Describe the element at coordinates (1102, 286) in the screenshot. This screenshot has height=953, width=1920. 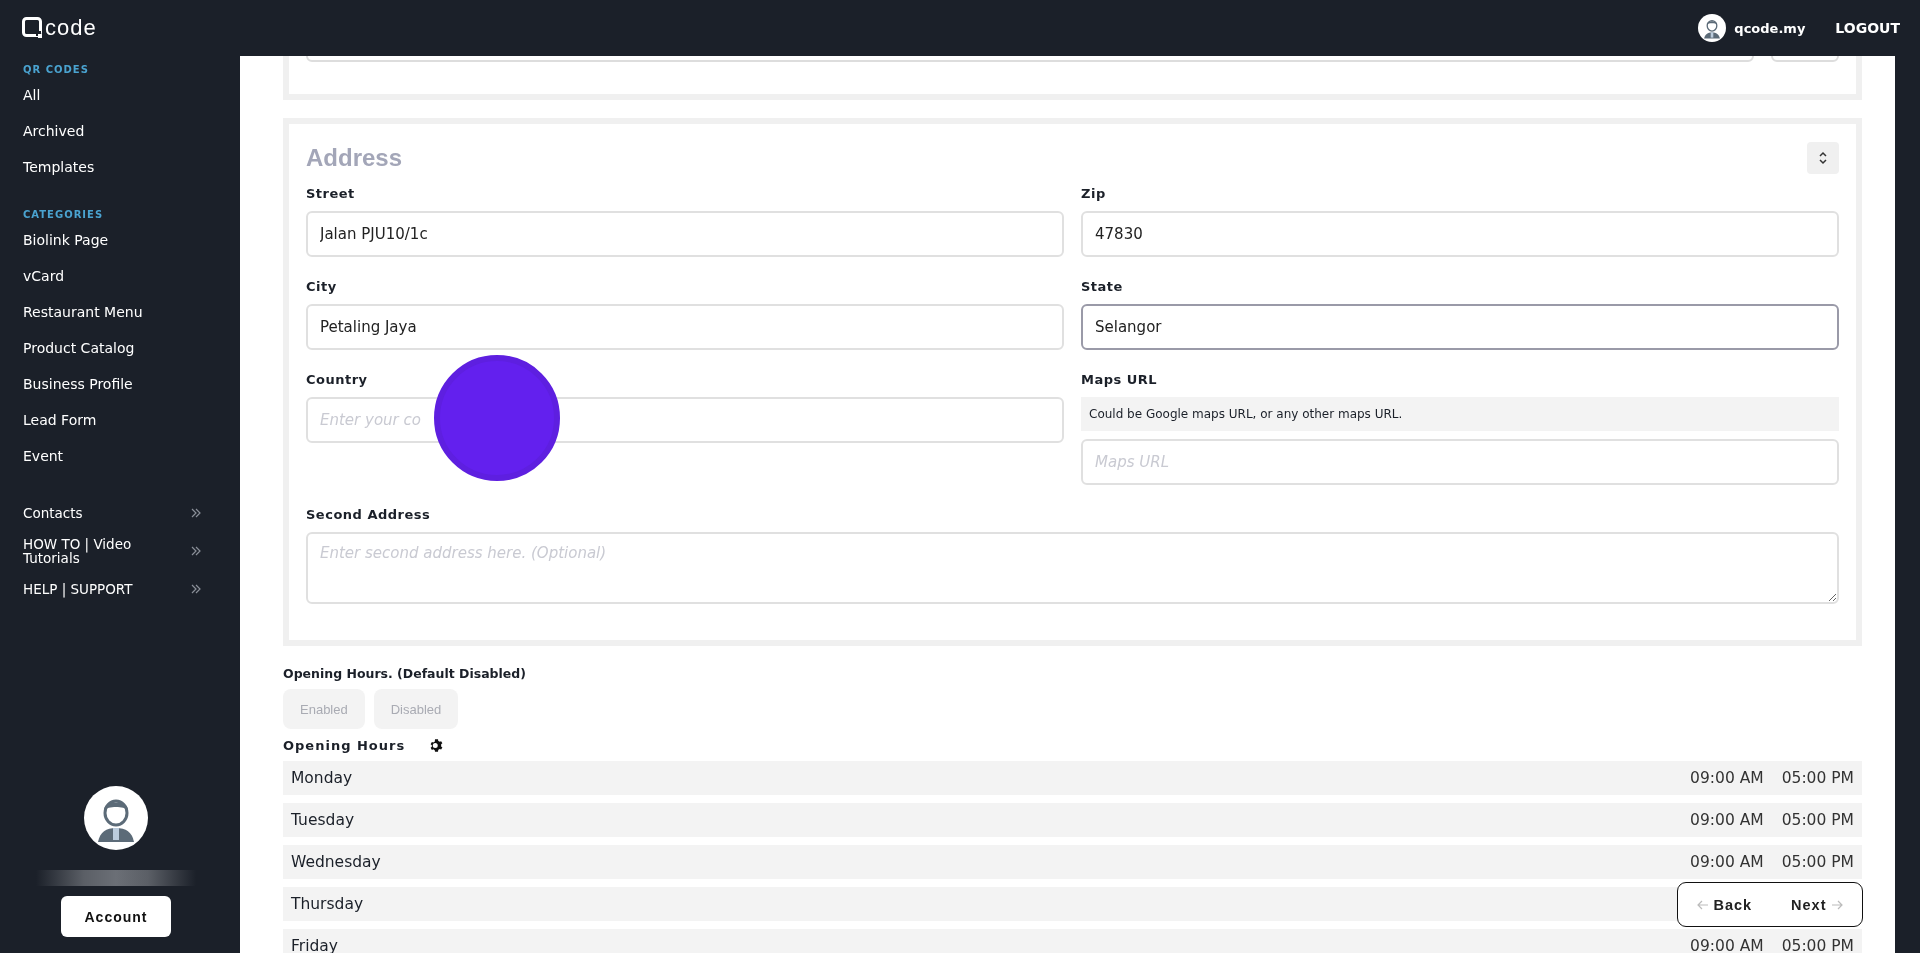
I see `field-label: State` at that location.